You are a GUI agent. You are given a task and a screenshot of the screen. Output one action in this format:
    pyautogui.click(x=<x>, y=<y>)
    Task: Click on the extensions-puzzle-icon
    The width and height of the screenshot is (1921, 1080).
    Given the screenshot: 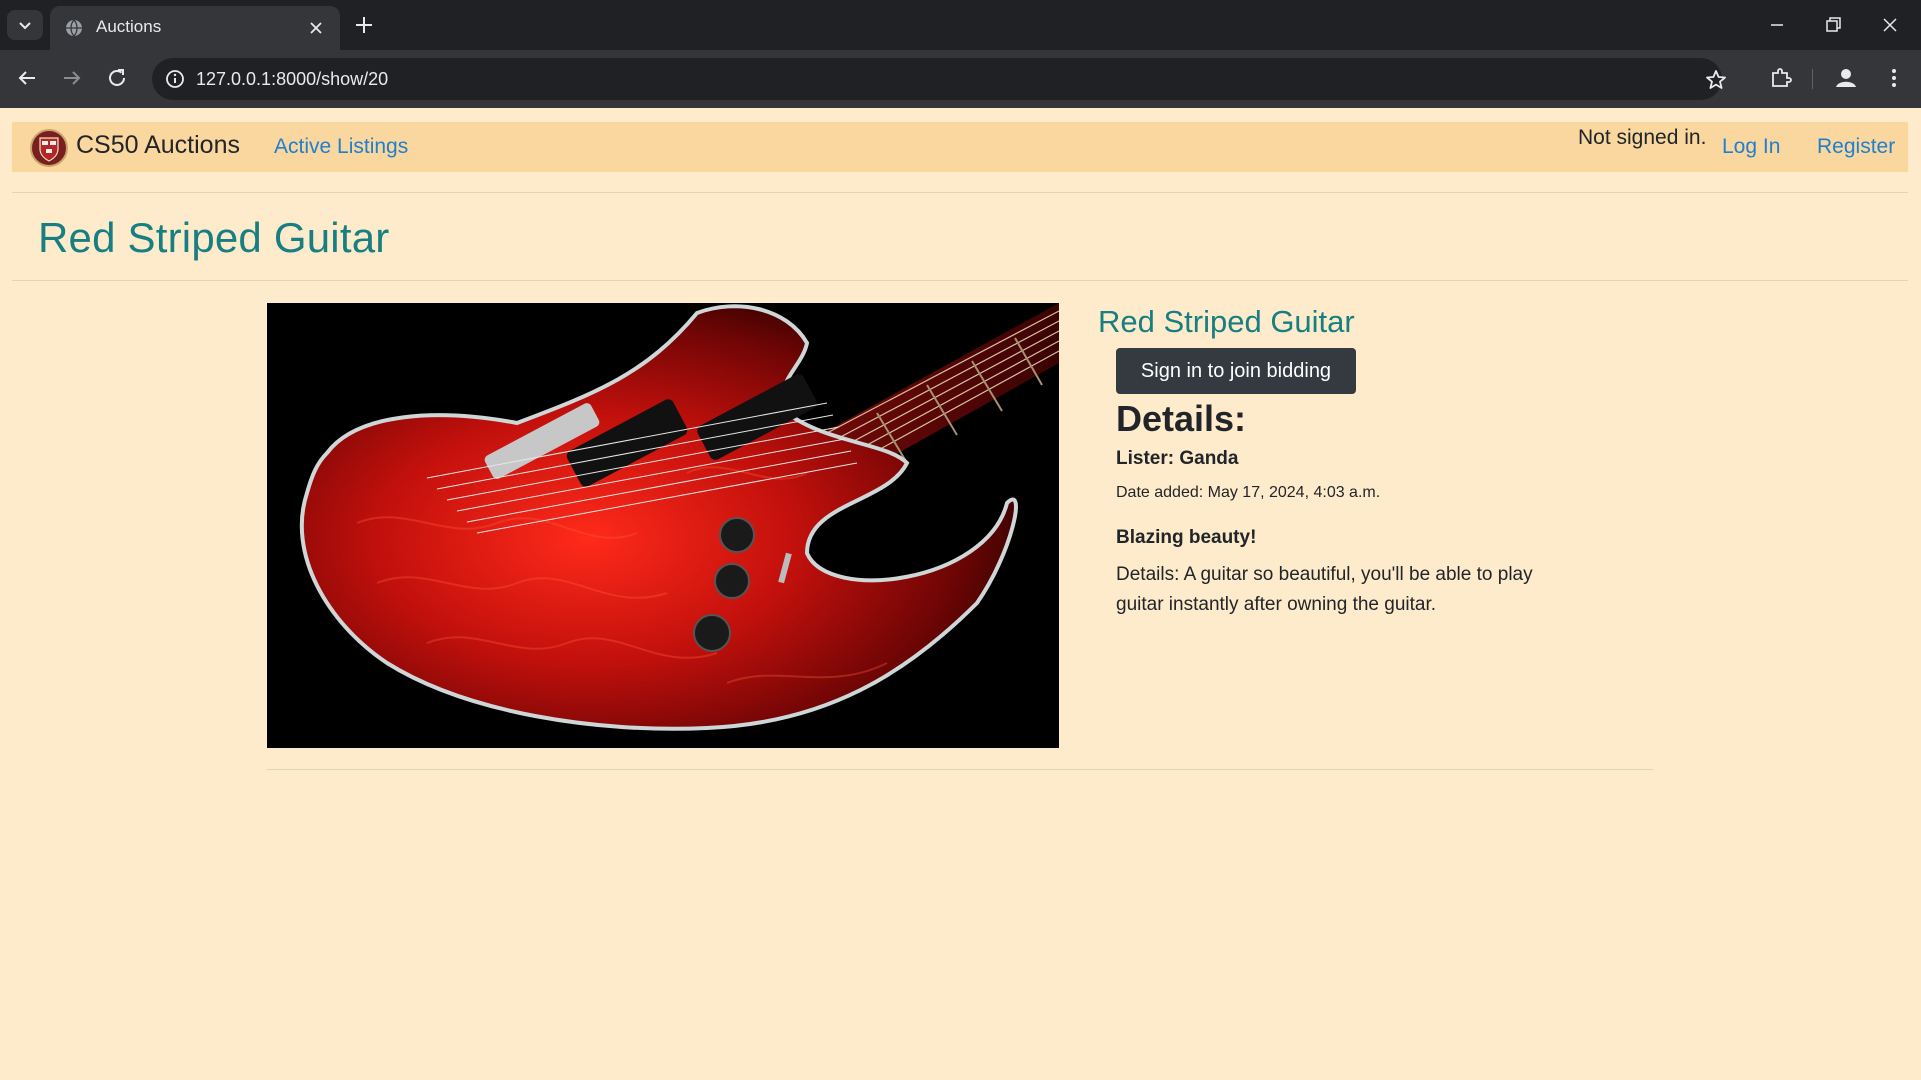 What is the action you would take?
    pyautogui.click(x=1781, y=78)
    